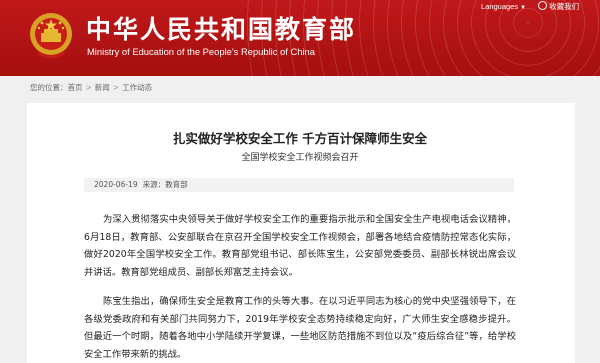  I want to click on breadcrumb: 您的位置：首页 > 新闻 > 工作动态, so click(91, 87).